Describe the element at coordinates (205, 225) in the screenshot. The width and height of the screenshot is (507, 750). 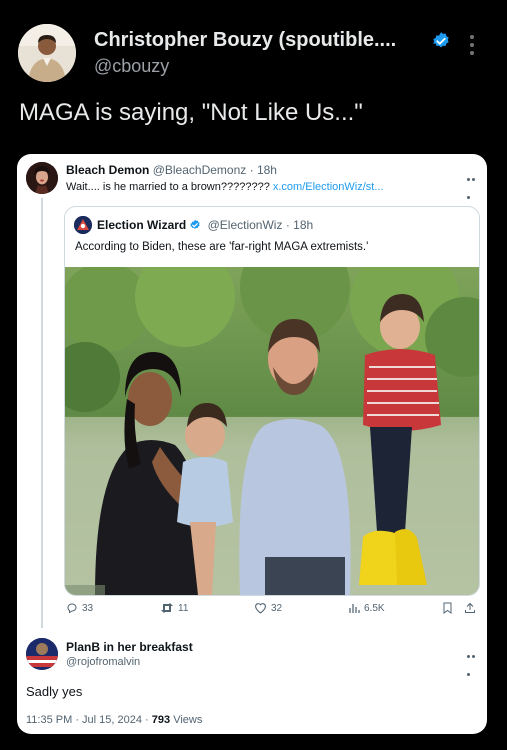
I see `election-wizard-header: Election Wizard @ElectionWiz · 18h` at that location.